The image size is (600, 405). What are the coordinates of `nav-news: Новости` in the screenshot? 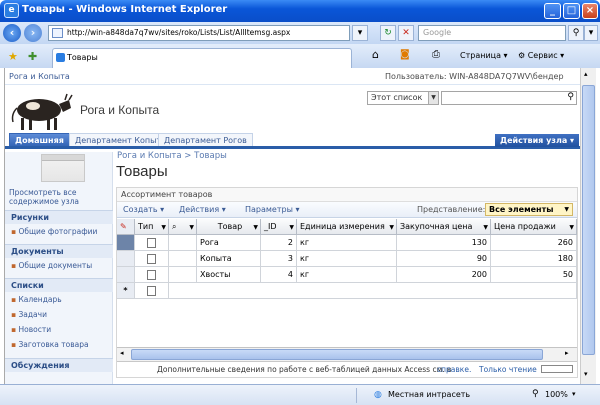 It's located at (31, 329).